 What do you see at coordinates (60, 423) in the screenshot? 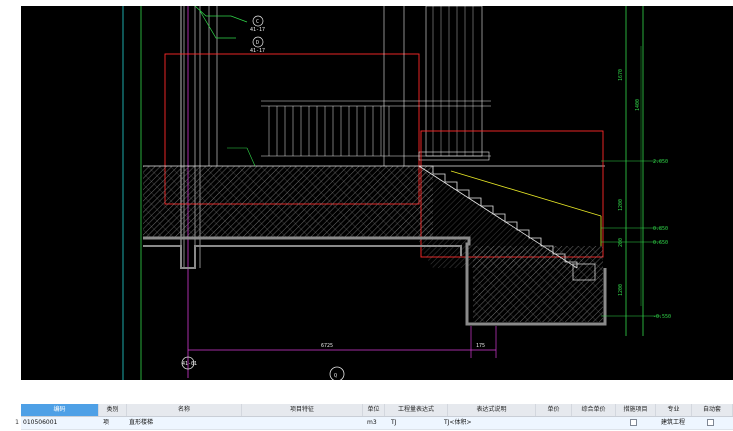
I see `cell-code: 010506001` at bounding box center [60, 423].